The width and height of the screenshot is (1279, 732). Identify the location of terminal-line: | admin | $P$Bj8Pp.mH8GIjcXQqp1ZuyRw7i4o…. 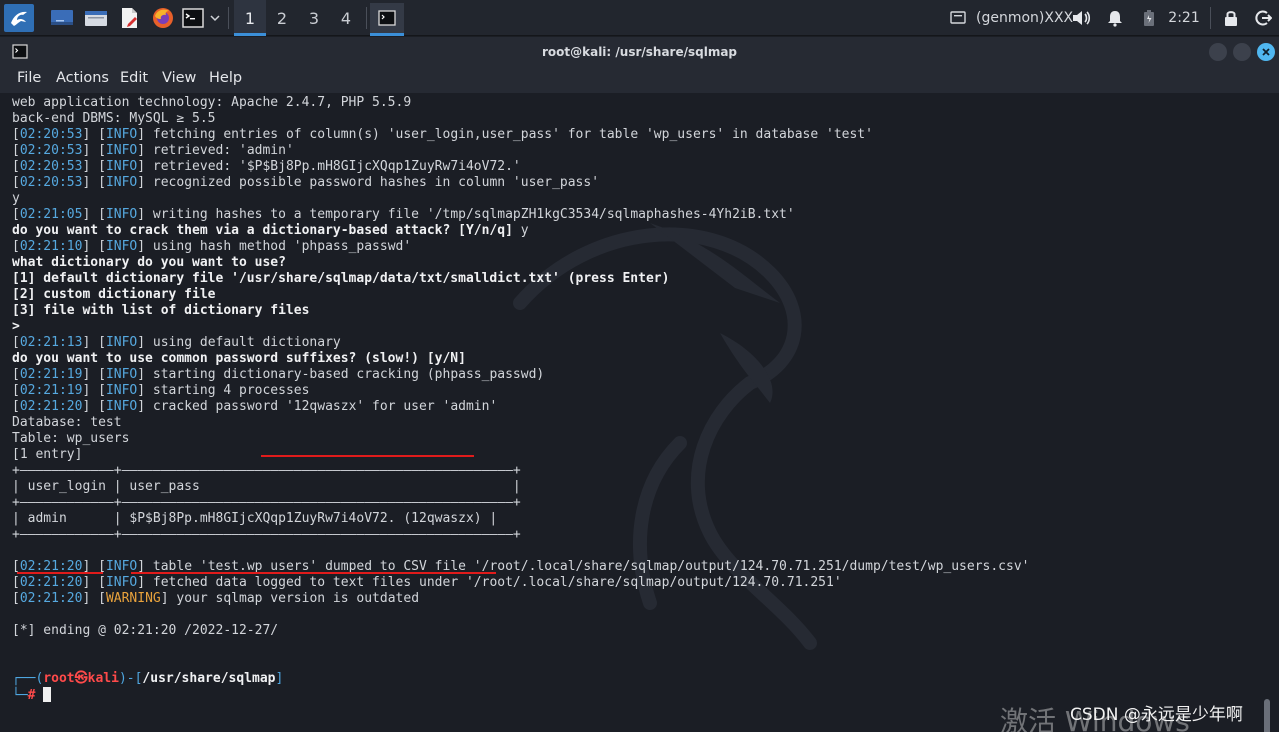
(521, 519).